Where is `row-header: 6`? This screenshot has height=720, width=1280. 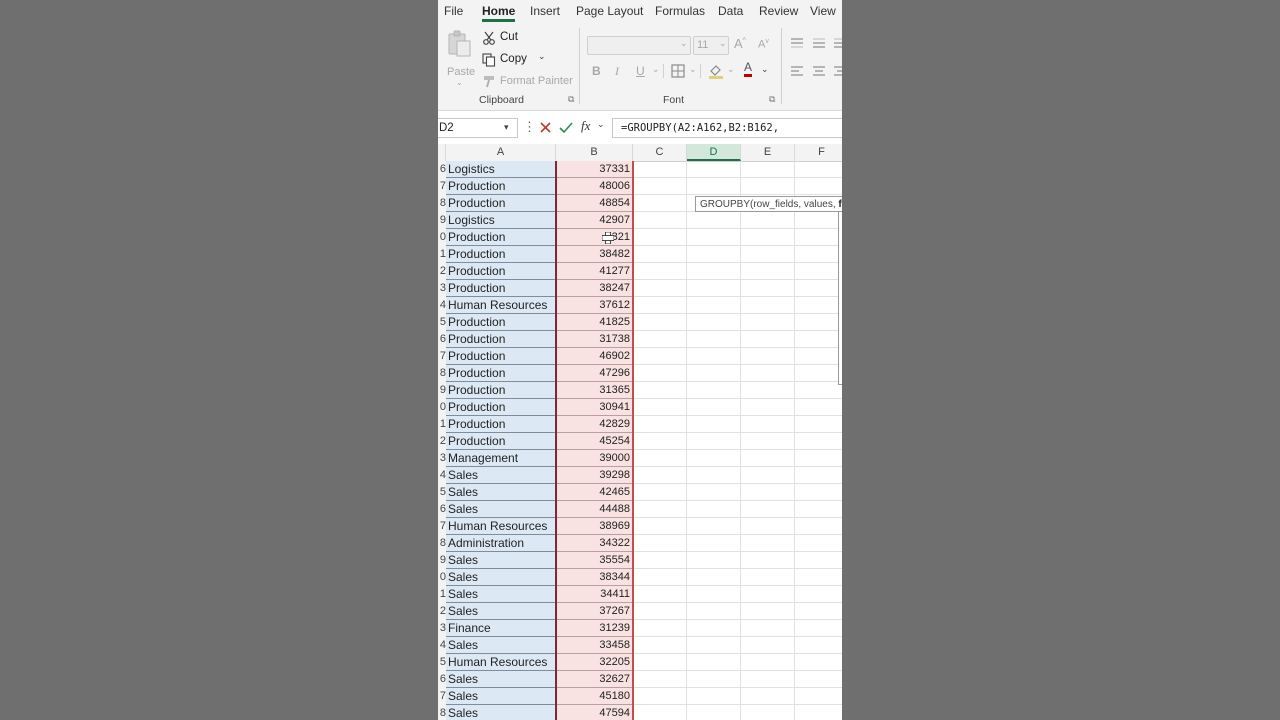 row-header: 6 is located at coordinates (442, 509).